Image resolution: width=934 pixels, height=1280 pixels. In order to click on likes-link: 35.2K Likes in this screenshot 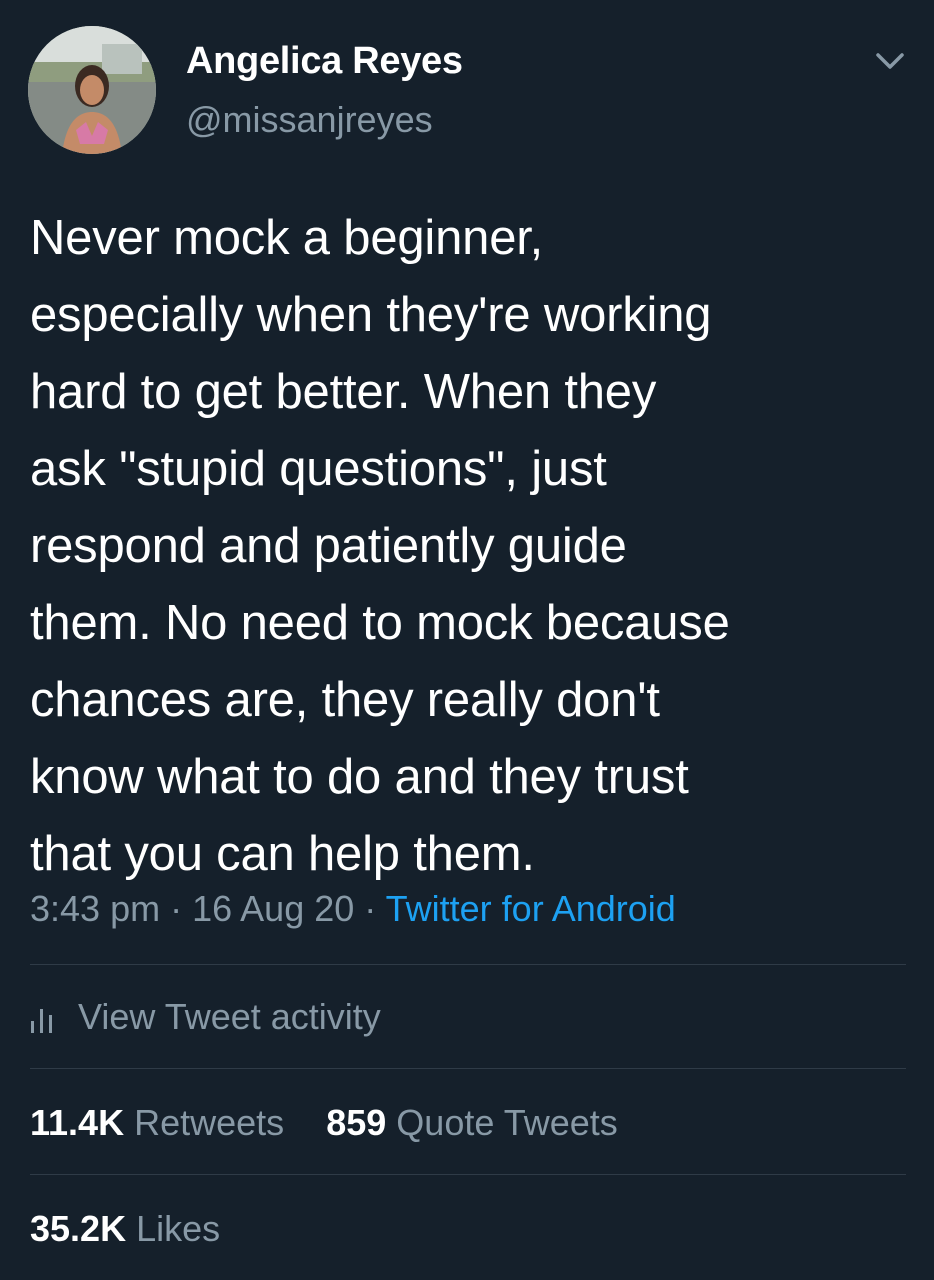, I will do `click(125, 1229)`.